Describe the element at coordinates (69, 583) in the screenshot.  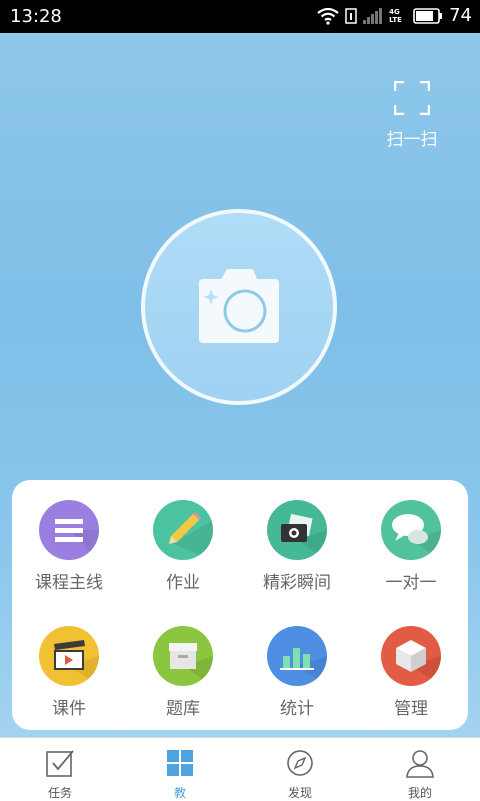
I see `grid-label: 课程主线` at that location.